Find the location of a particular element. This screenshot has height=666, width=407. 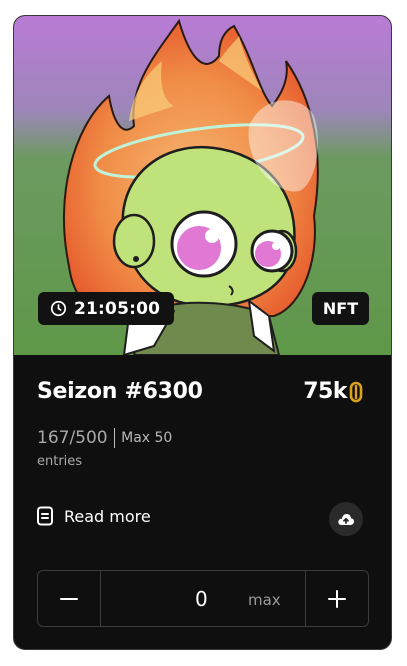

nft-type-label: NFT is located at coordinates (340, 308).